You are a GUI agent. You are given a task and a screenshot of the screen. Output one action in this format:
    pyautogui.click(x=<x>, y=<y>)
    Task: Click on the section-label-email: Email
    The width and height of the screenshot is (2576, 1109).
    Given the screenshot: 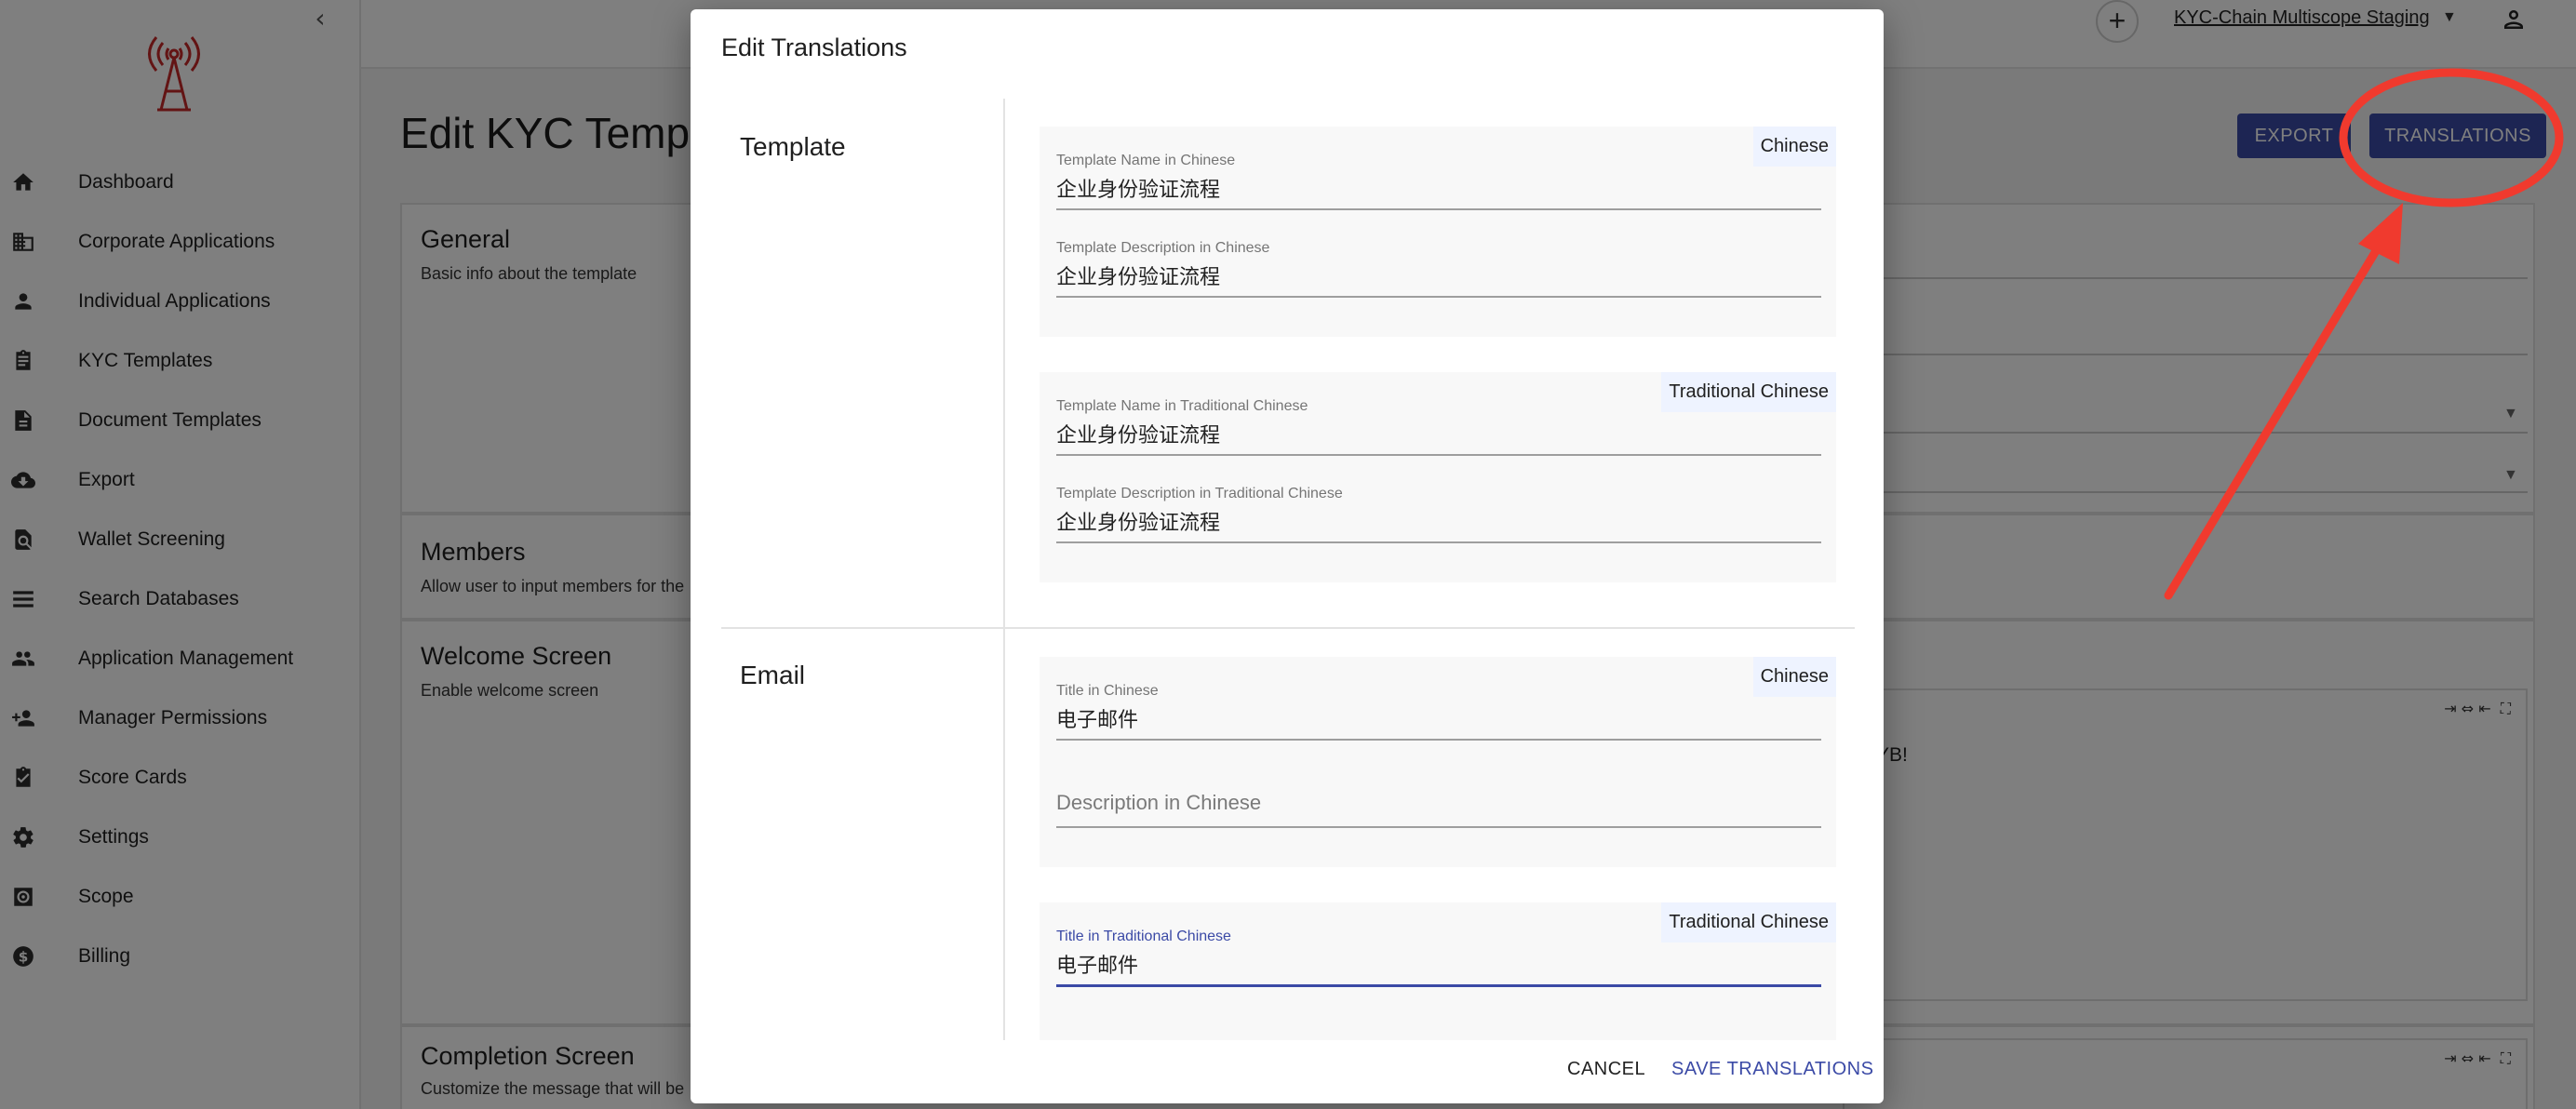 What is the action you would take?
    pyautogui.click(x=773, y=675)
    